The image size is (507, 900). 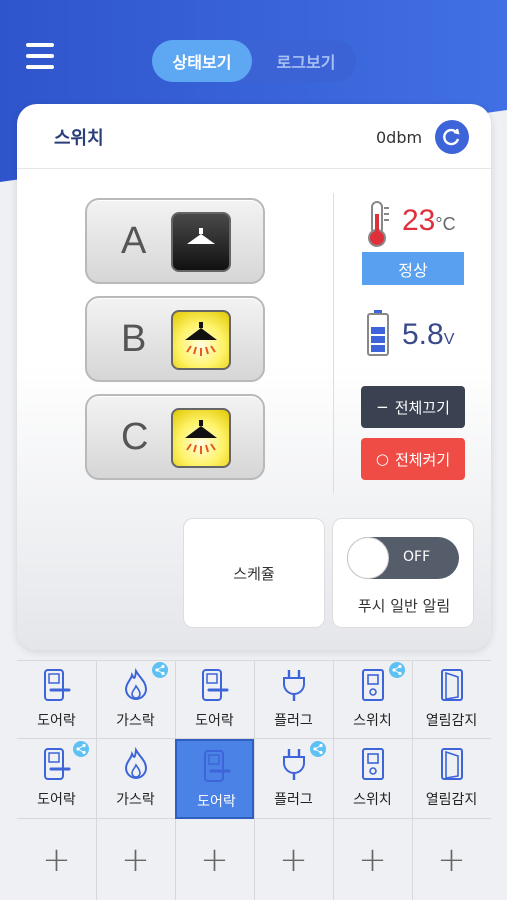 I want to click on toggle-knob, so click(x=368, y=558).